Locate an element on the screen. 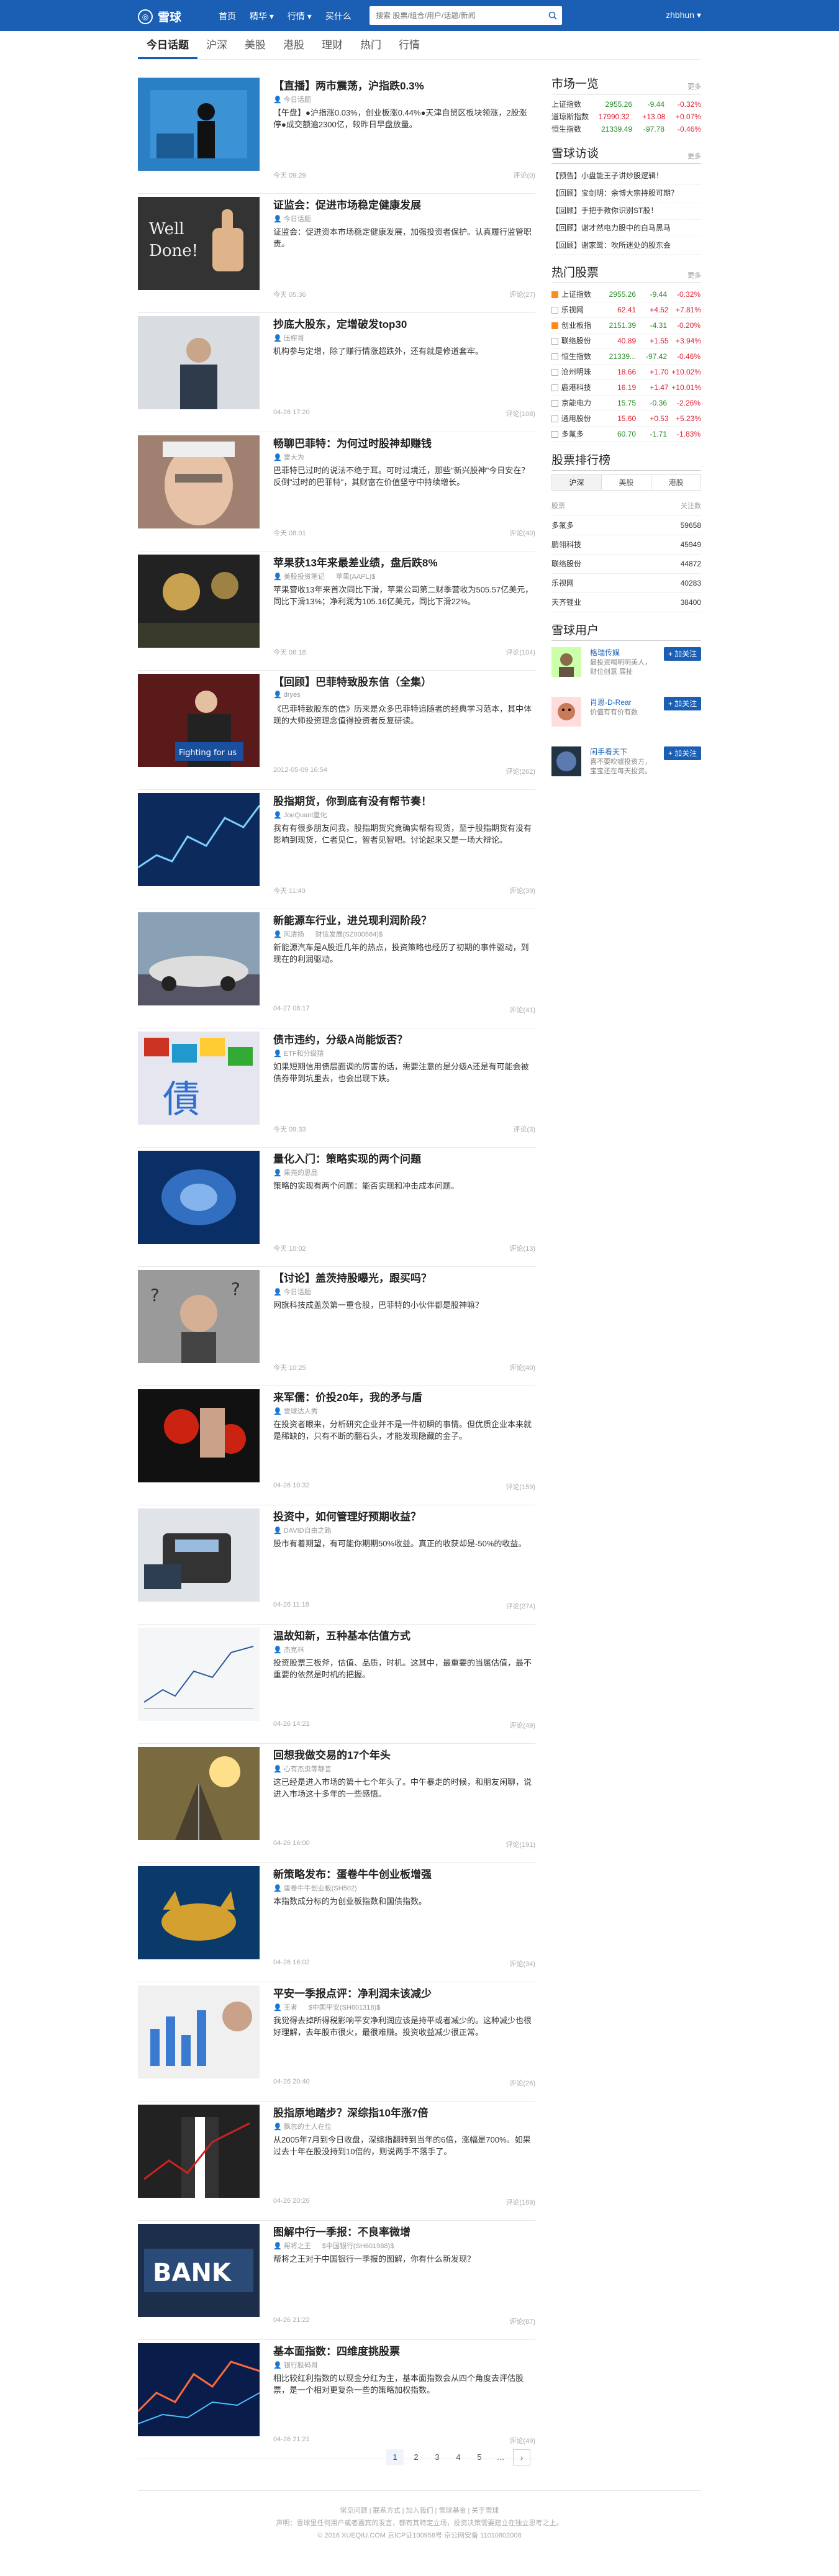 This screenshot has width=839, height=2576. topic-author: 👤 果壳的思品 is located at coordinates (295, 1172).